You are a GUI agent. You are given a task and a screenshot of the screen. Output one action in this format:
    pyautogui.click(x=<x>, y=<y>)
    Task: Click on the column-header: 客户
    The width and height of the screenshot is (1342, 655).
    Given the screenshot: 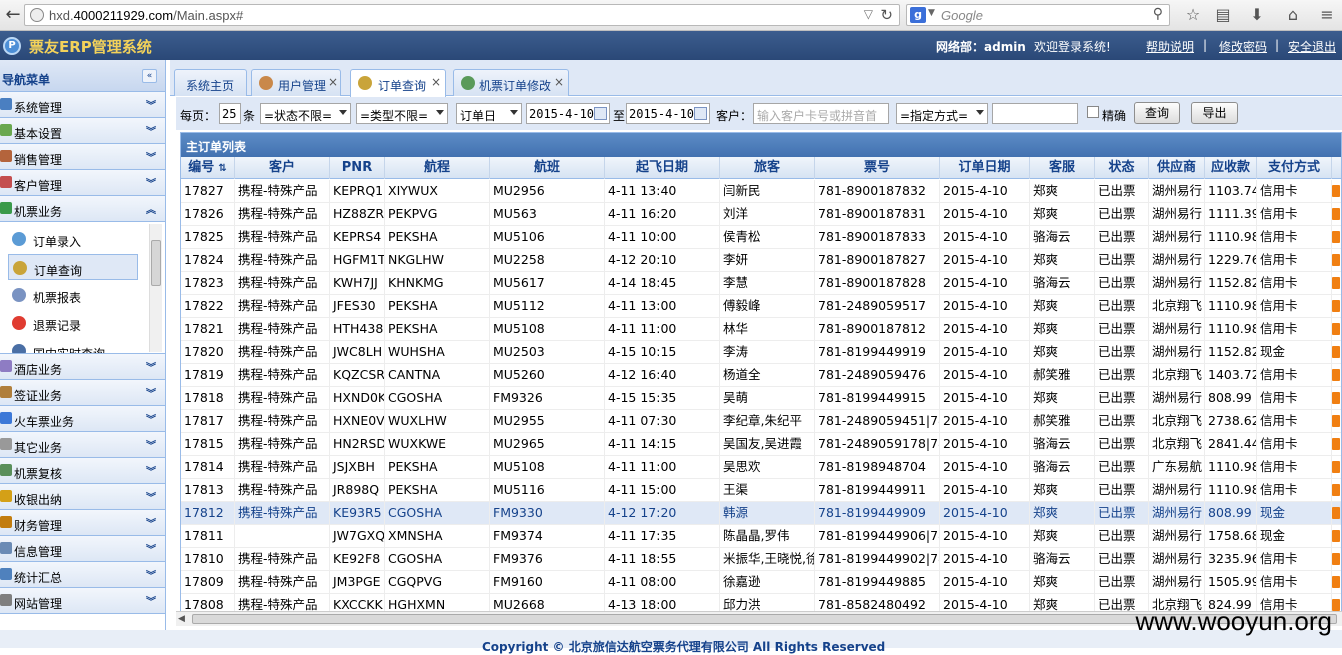 What is the action you would take?
    pyautogui.click(x=282, y=168)
    